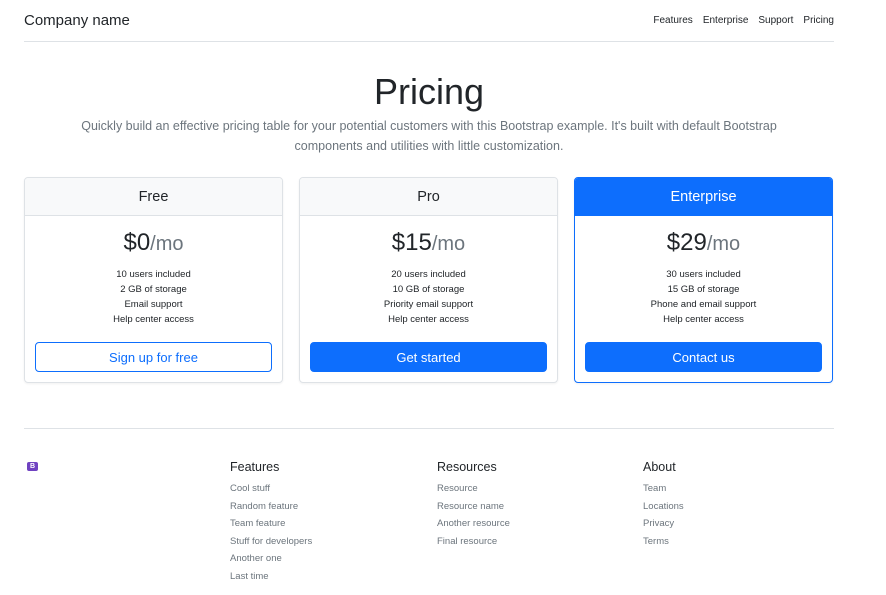  I want to click on footer-link: Team feature, so click(257, 523).